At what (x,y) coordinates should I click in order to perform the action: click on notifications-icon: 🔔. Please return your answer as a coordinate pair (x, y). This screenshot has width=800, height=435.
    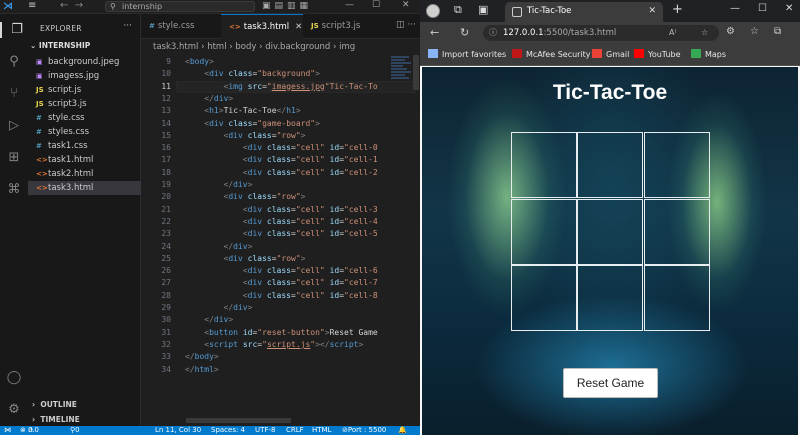
    Looking at the image, I should click on (402, 430).